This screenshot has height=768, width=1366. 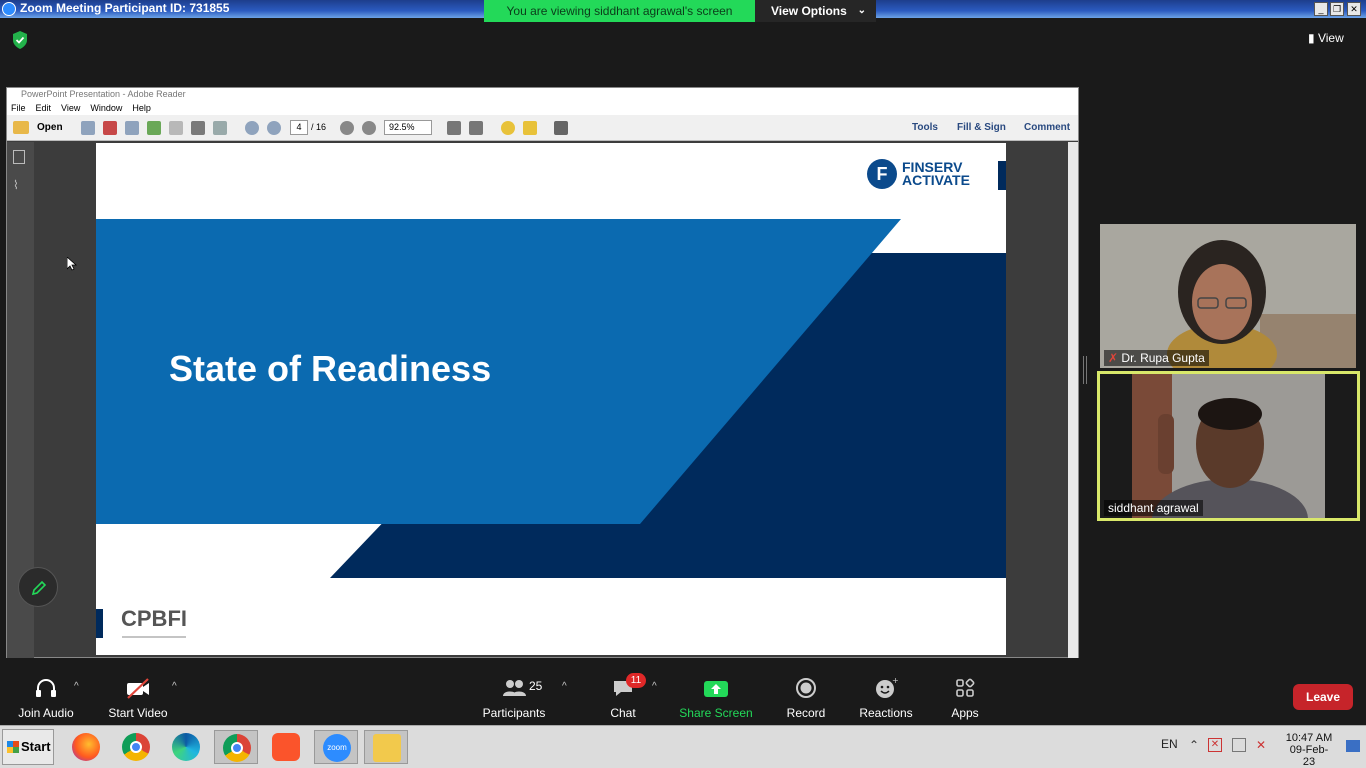 I want to click on taskbar-firefox, so click(x=86, y=747).